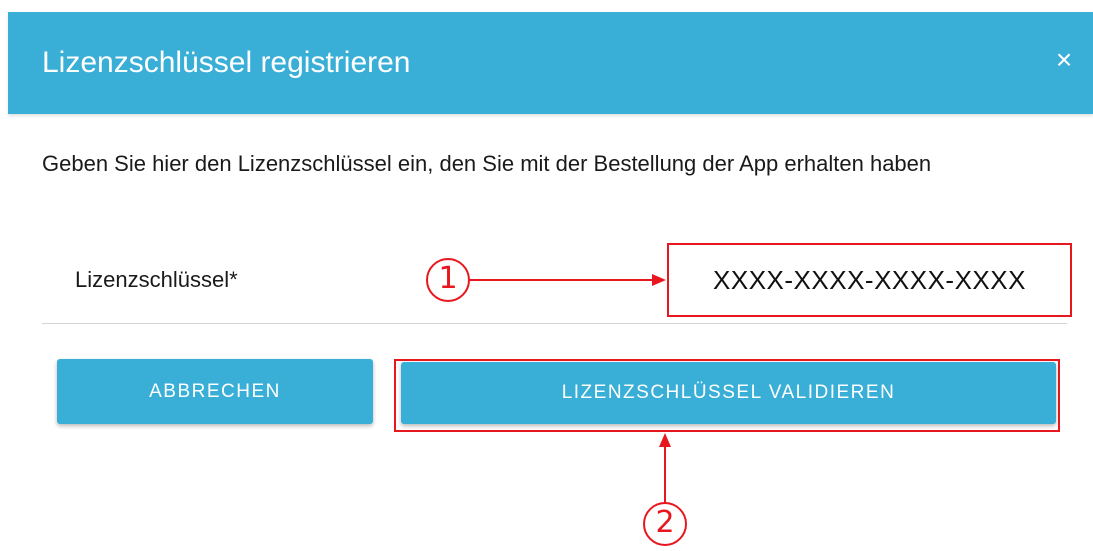 The image size is (1093, 551). Describe the element at coordinates (659, 280) in the screenshot. I see `callout-1-arrowhead` at that location.